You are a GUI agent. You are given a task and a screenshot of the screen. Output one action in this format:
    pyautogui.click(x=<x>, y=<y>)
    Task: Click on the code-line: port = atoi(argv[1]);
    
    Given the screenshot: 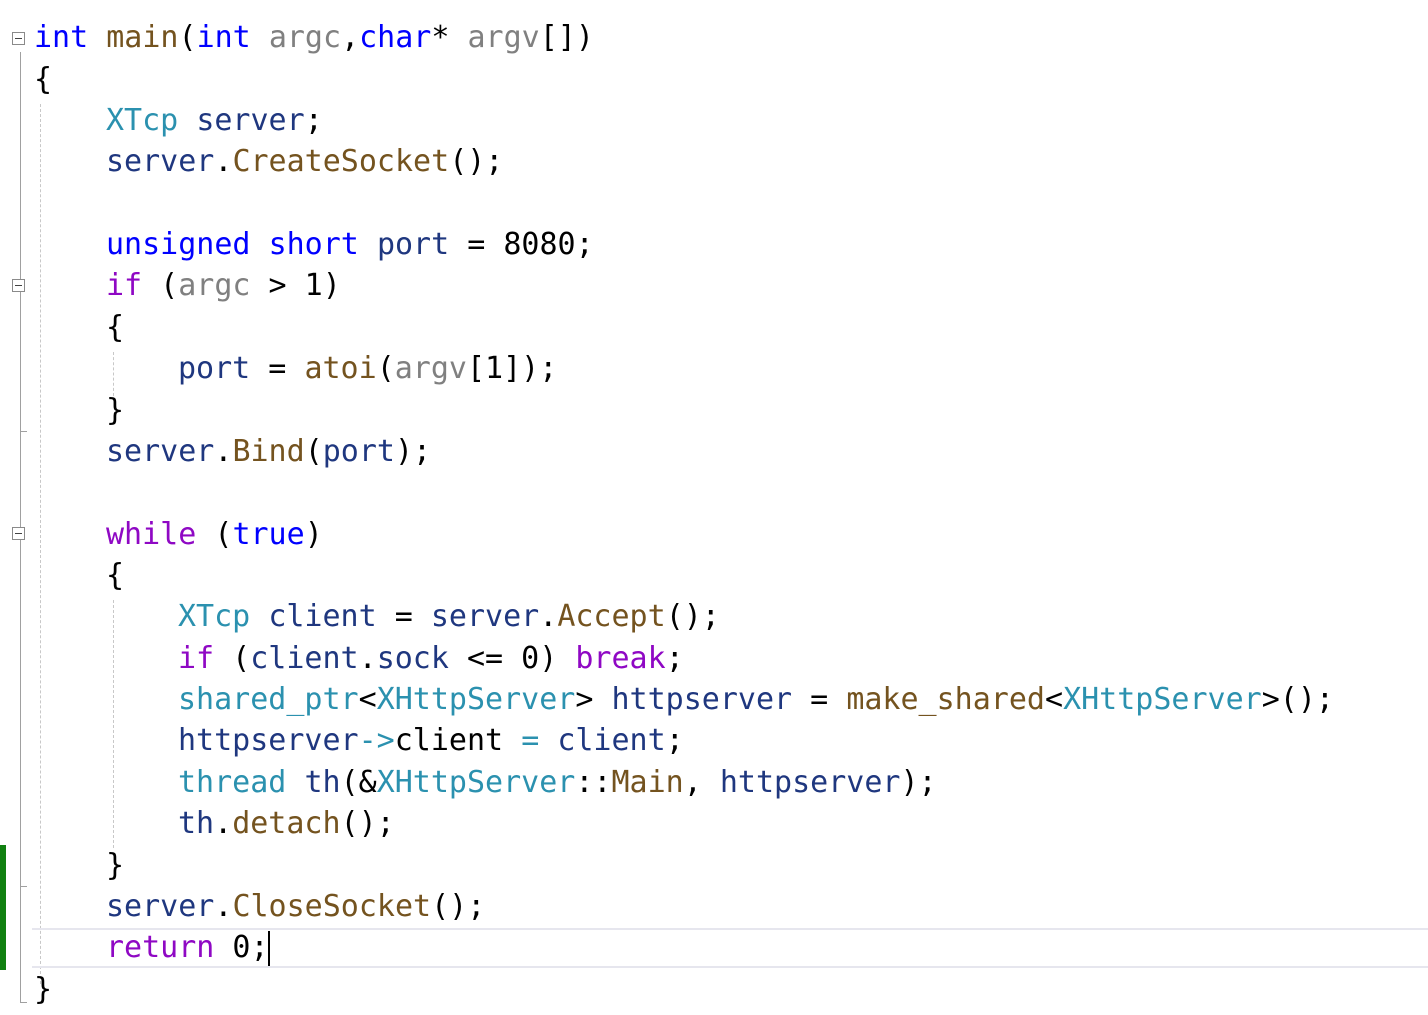 What is the action you would take?
    pyautogui.click(x=367, y=368)
    